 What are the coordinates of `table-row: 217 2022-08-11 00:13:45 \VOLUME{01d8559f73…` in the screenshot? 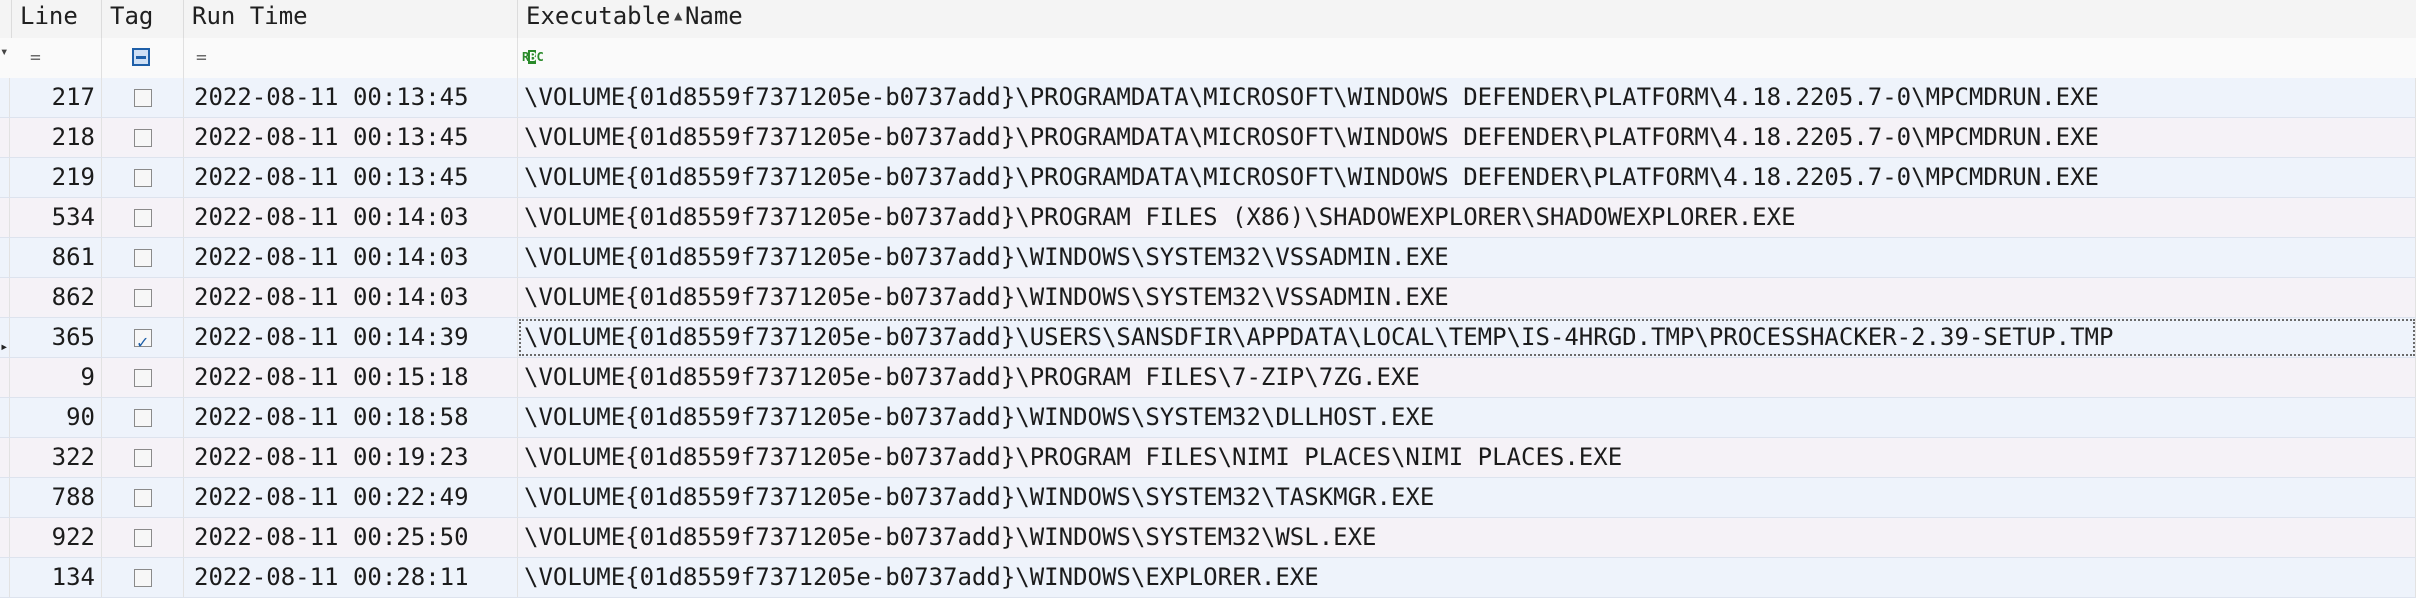 It's located at (1208, 98).